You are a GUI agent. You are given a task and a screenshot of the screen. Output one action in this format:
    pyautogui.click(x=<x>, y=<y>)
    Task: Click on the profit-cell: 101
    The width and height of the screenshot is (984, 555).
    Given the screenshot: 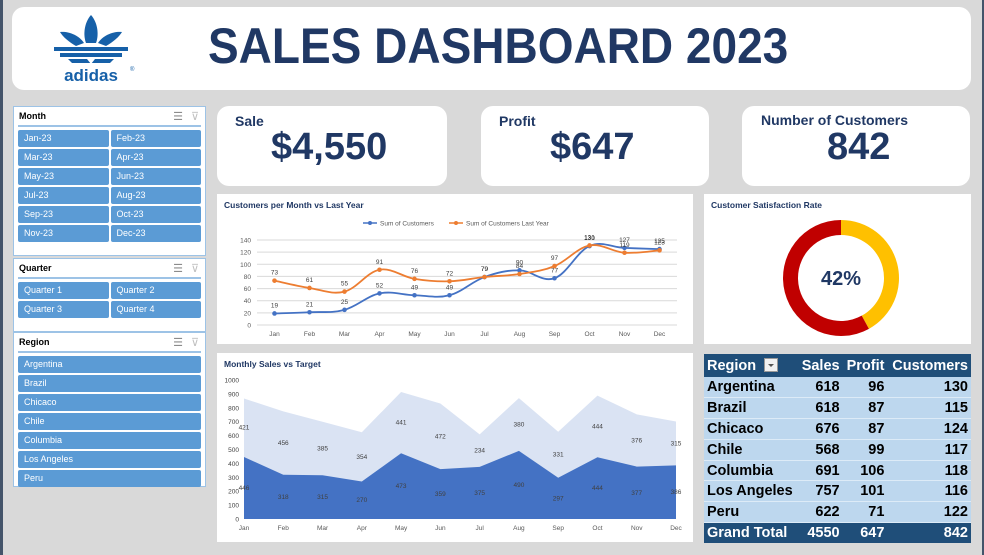 What is the action you would take?
    pyautogui.click(x=865, y=491)
    